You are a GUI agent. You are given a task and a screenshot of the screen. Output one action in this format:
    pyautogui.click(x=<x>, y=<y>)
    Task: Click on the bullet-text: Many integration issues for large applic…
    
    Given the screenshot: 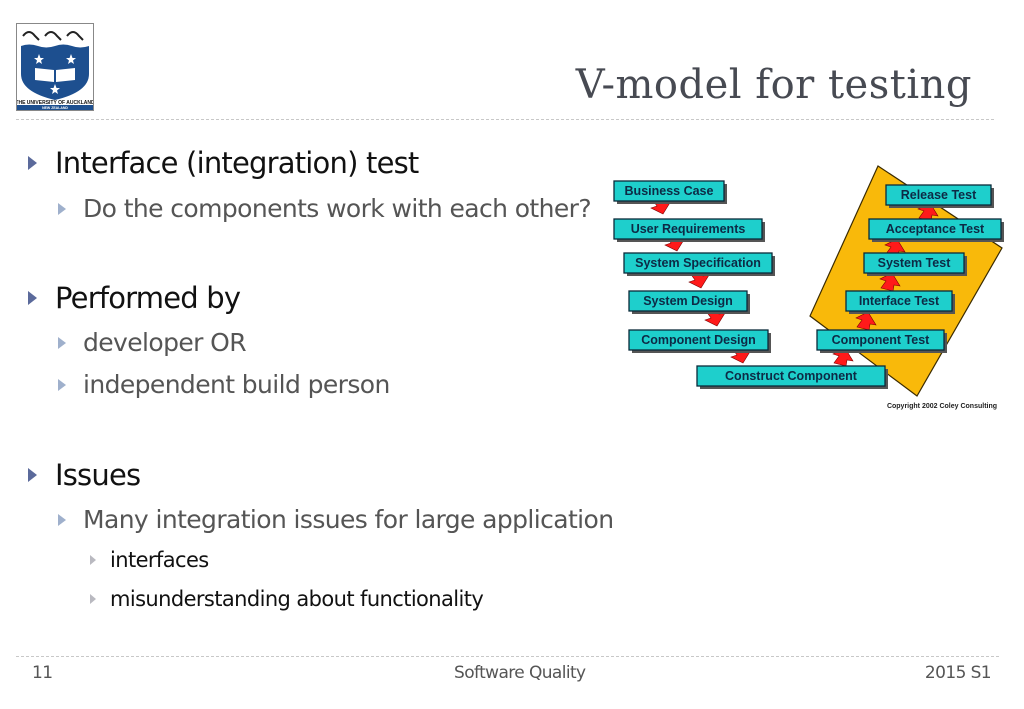 What is the action you would take?
    pyautogui.click(x=348, y=519)
    